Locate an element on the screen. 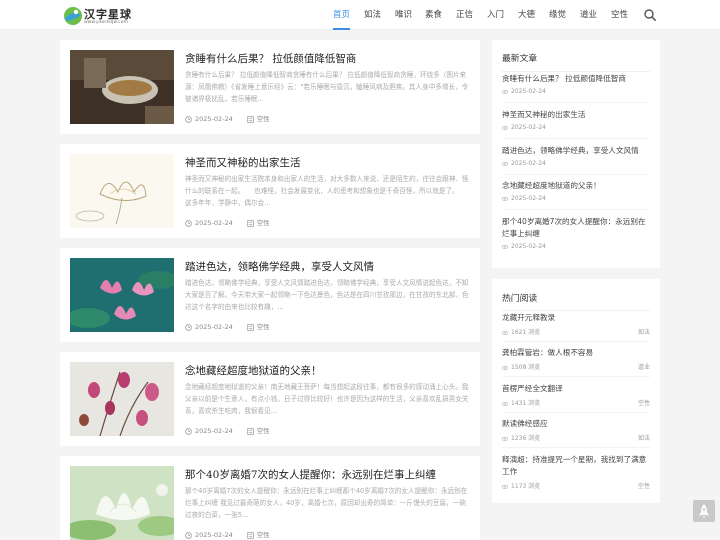  rocket-icon is located at coordinates (704, 511).